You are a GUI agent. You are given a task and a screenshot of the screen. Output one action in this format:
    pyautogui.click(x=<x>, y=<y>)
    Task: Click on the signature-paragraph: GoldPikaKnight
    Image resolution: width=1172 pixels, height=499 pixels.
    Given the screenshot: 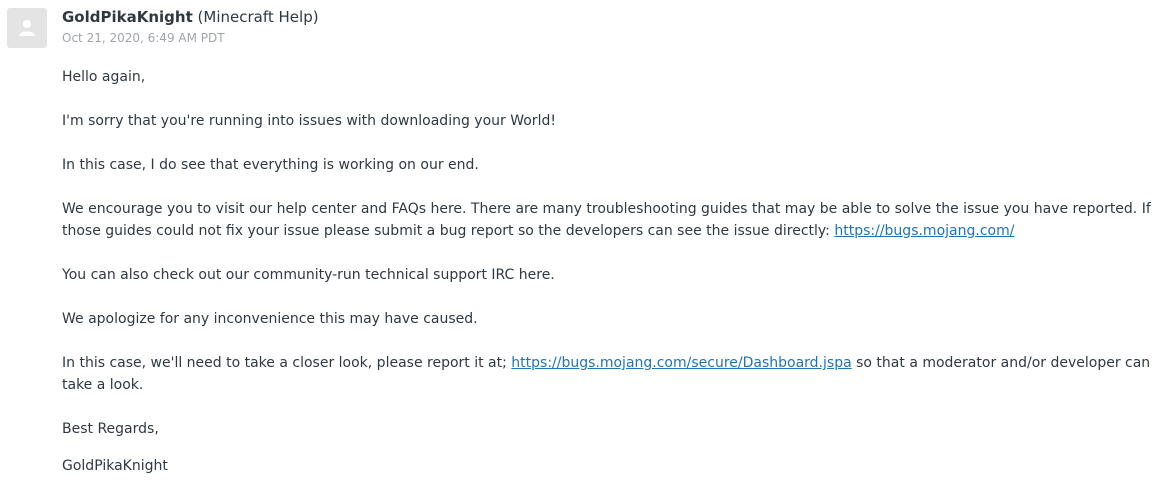 What is the action you would take?
    pyautogui.click(x=115, y=466)
    